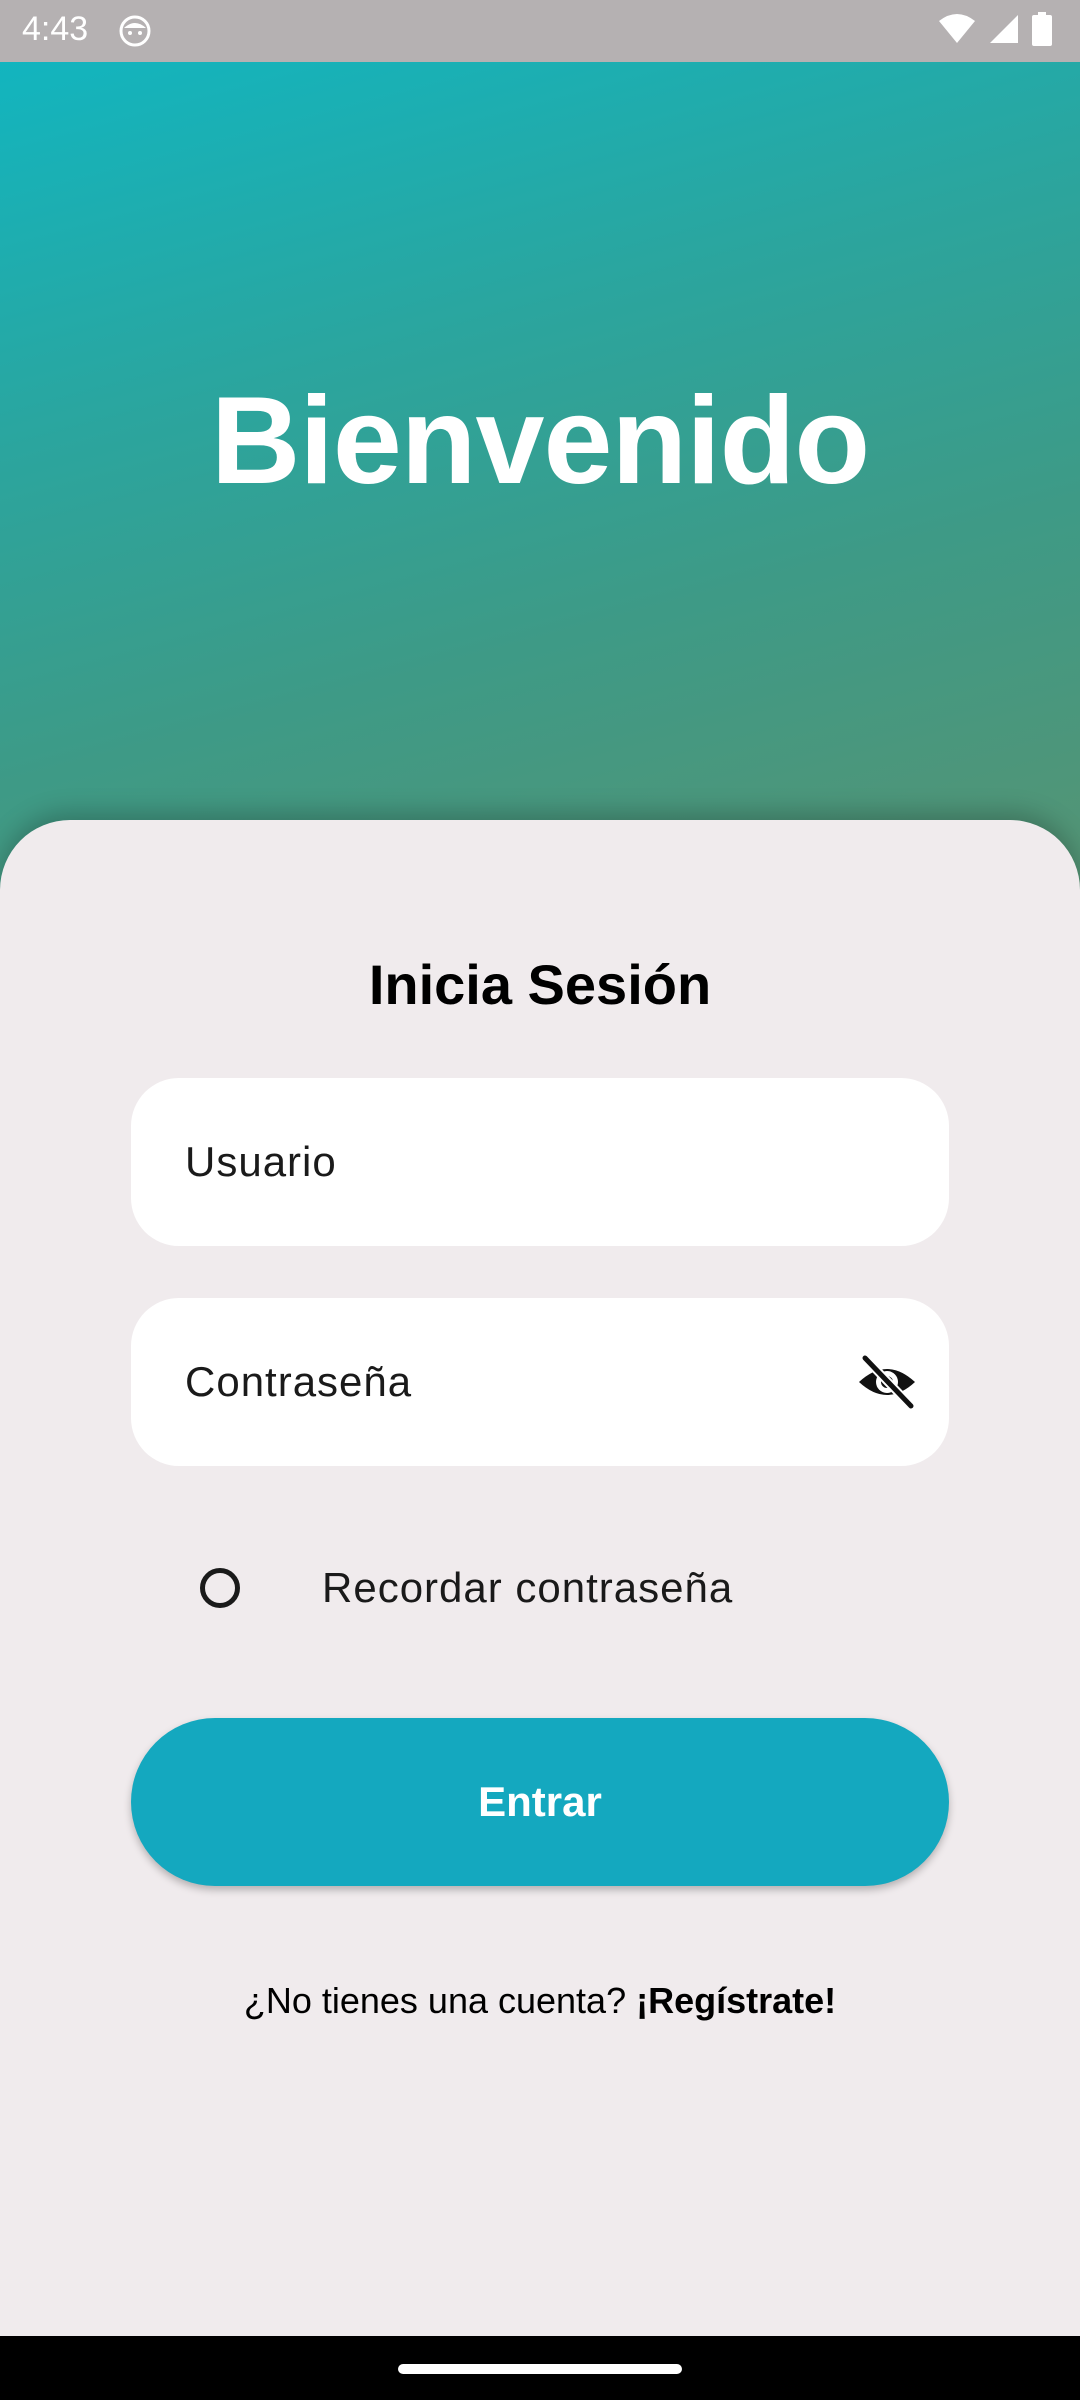 The image size is (1080, 2400). Describe the element at coordinates (540, 1802) in the screenshot. I see `login-button: Entrar` at that location.